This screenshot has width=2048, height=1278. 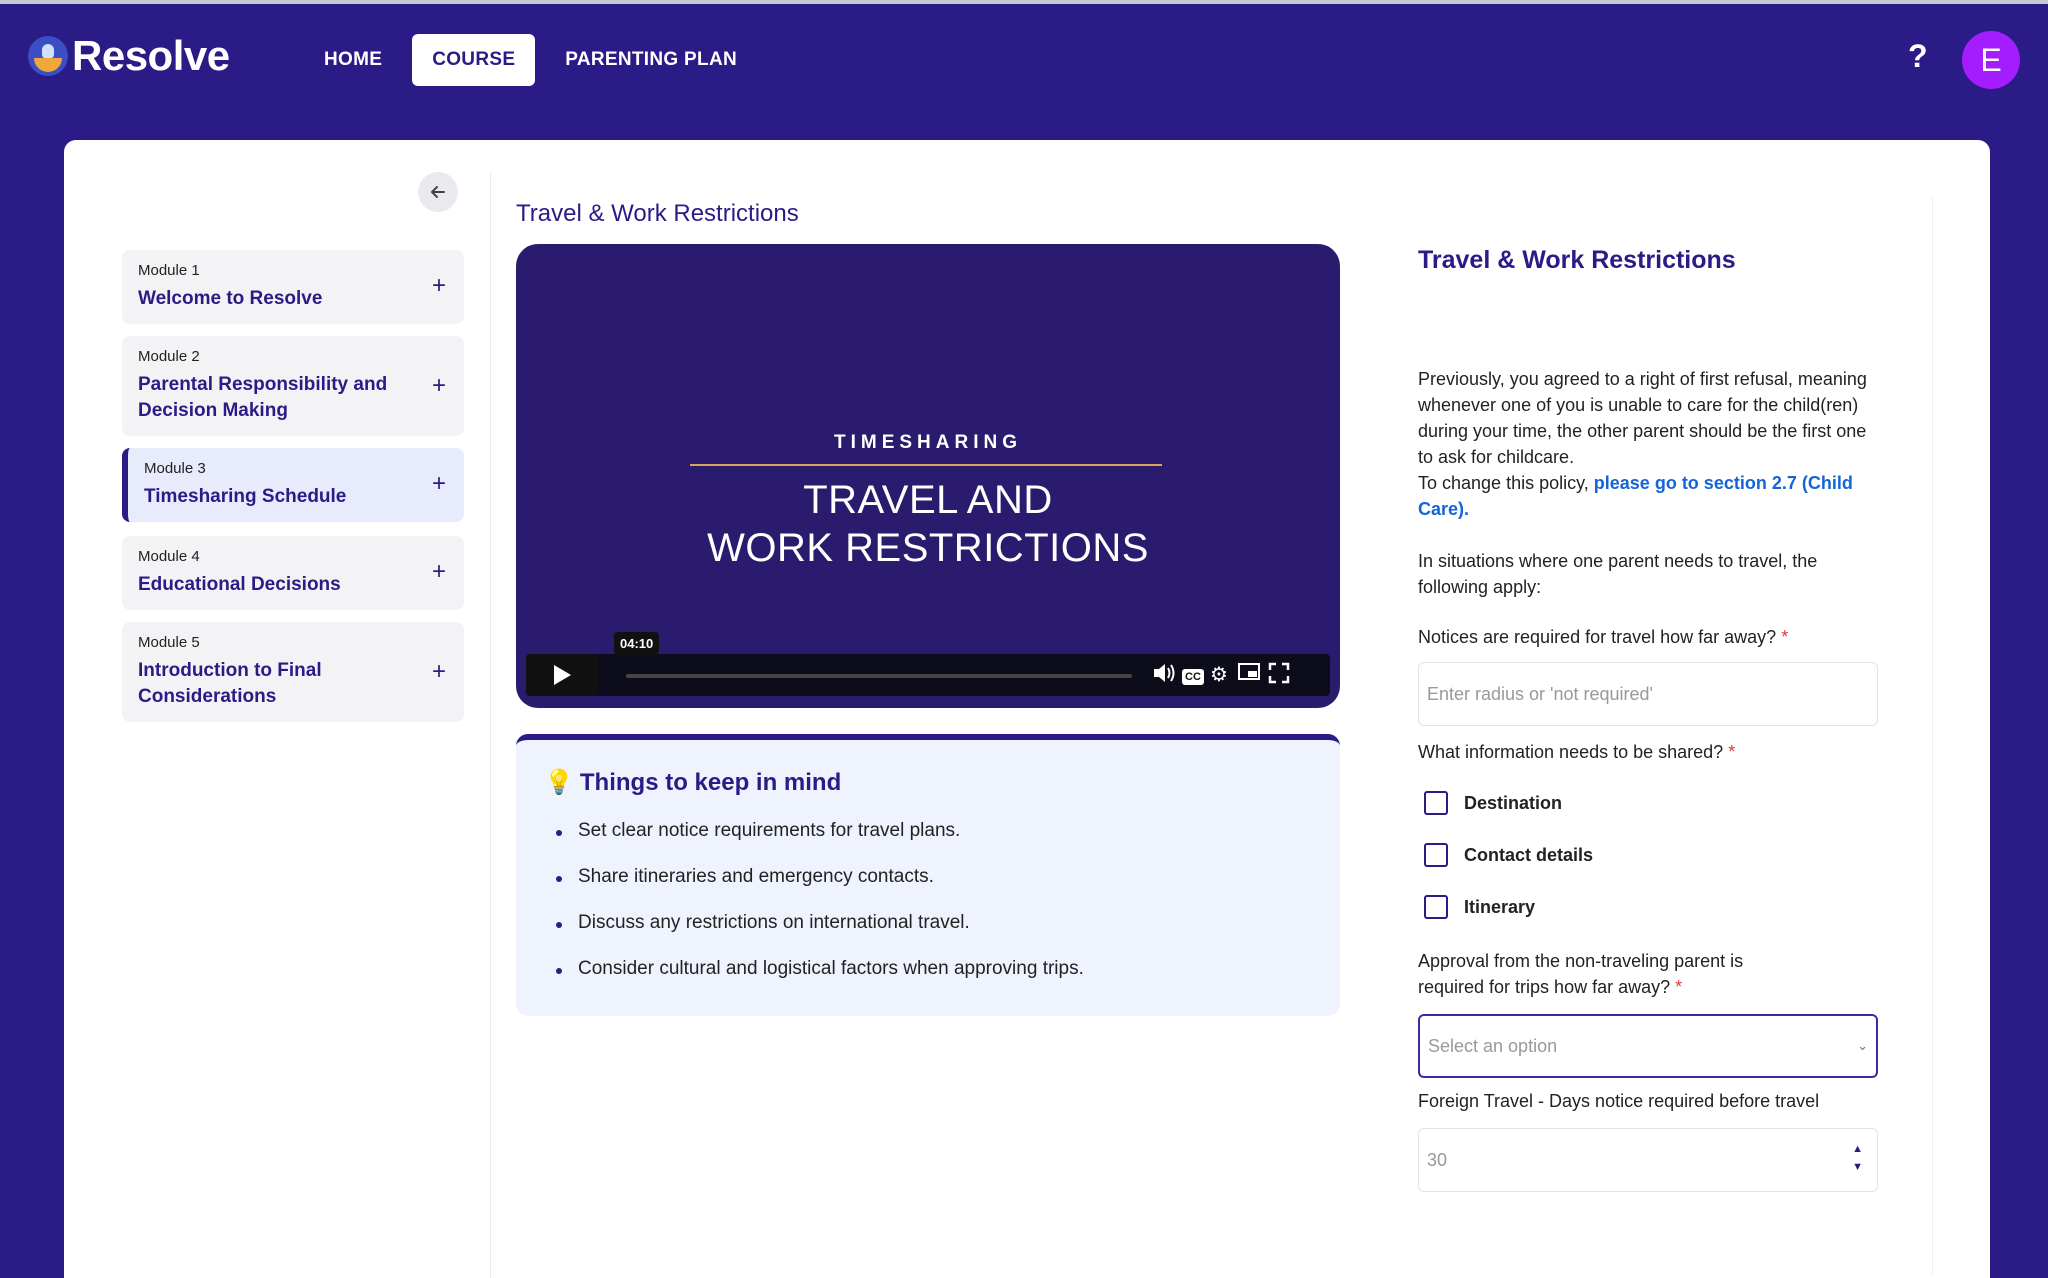 What do you see at coordinates (1857, 1158) in the screenshot?
I see `number-stepper: ▲ ▼` at bounding box center [1857, 1158].